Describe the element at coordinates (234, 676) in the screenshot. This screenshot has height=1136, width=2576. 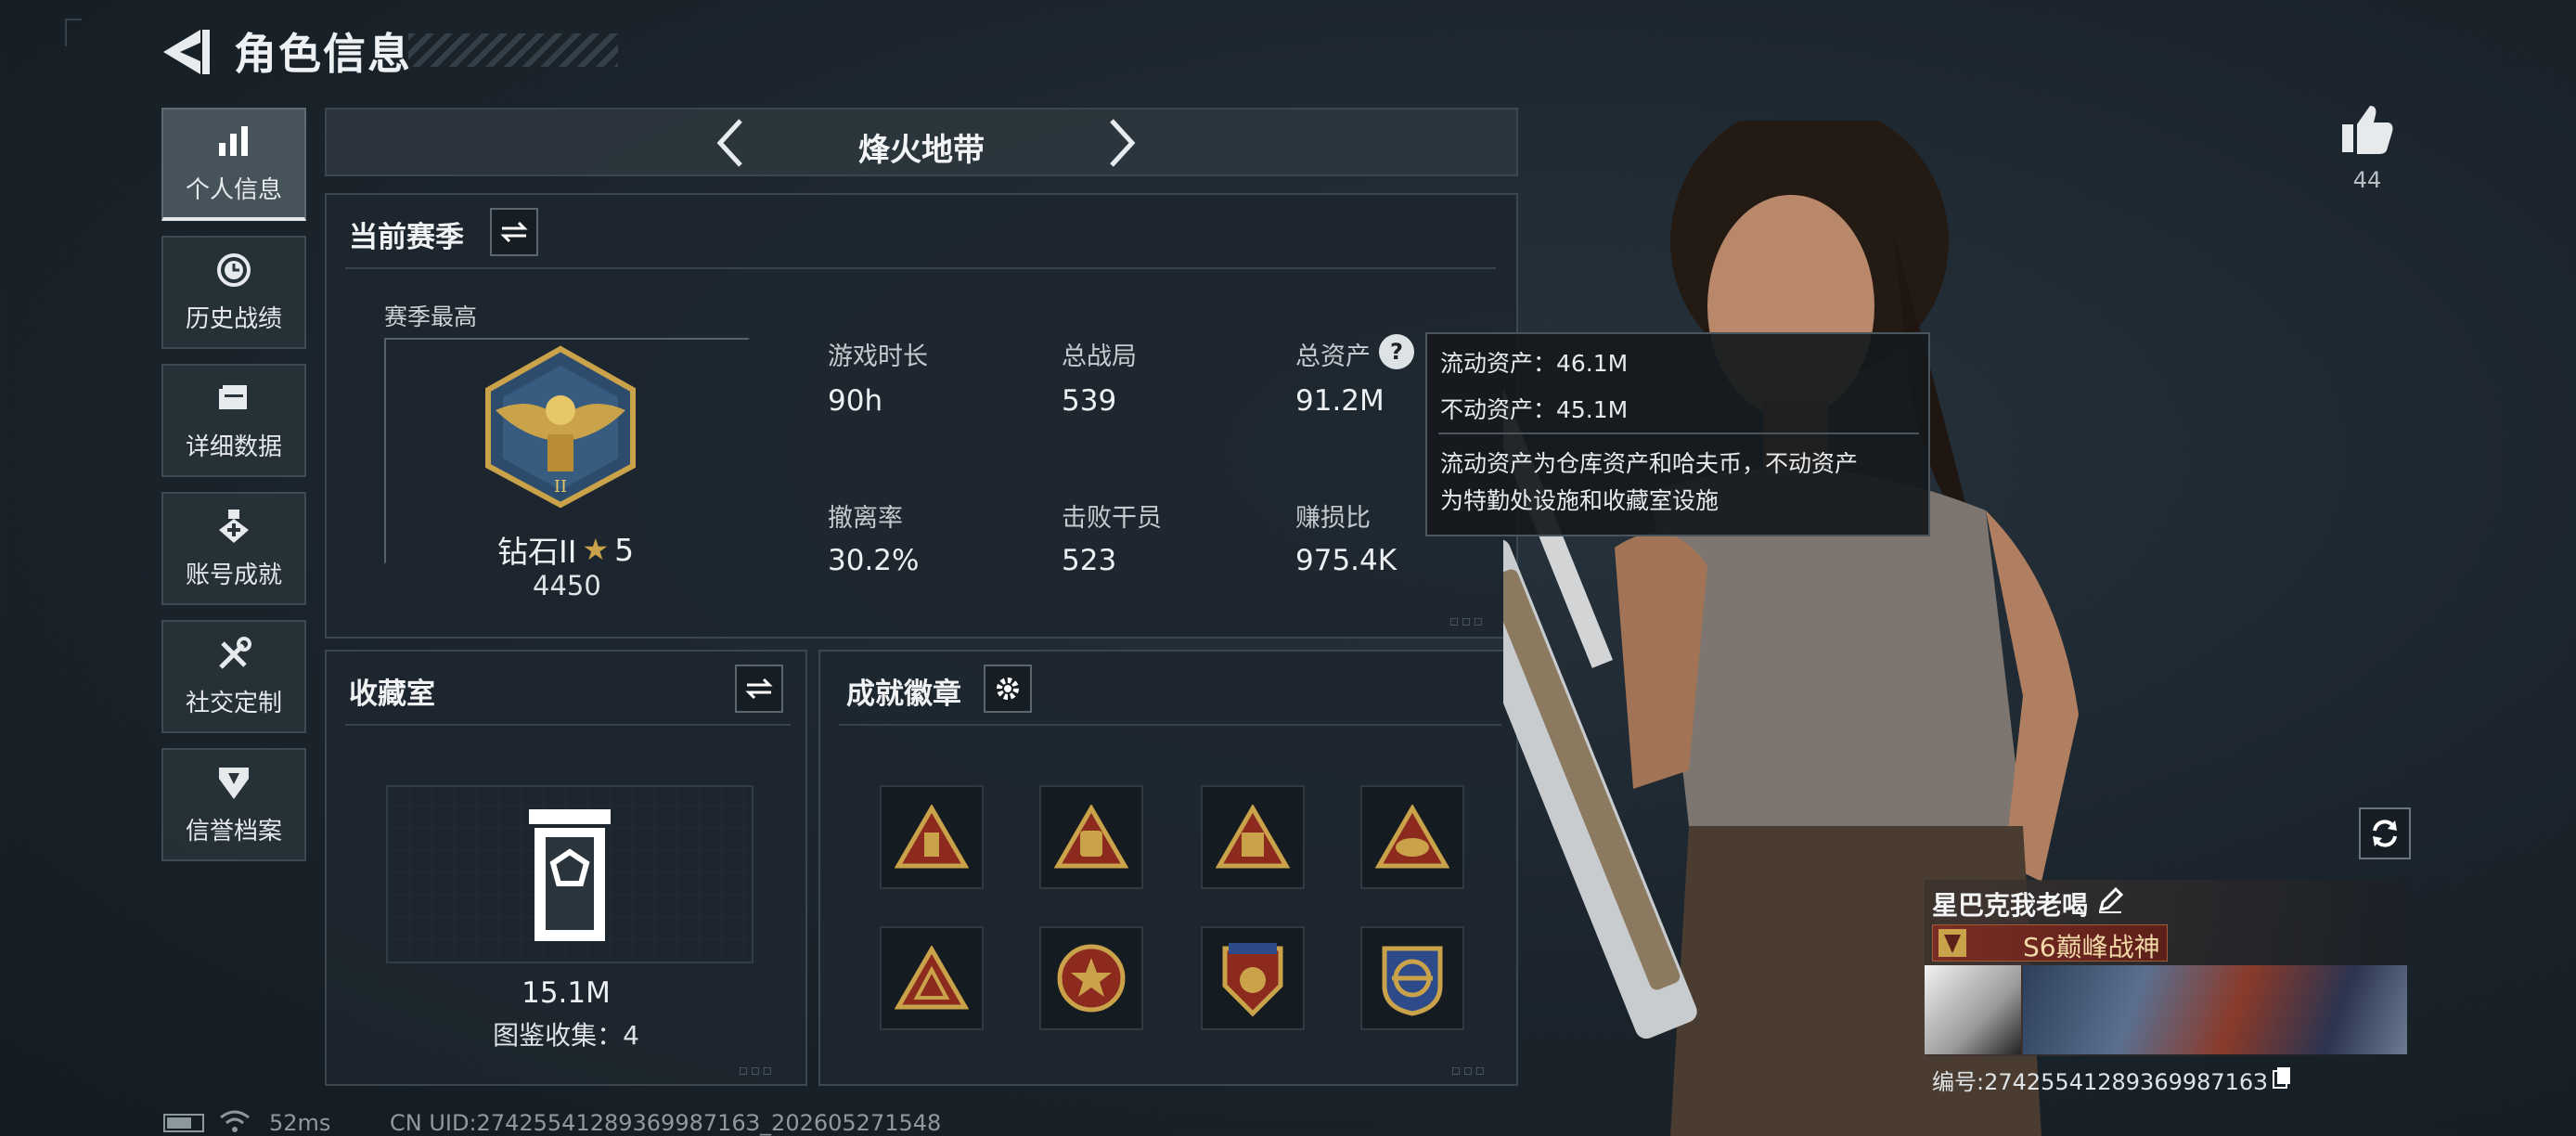
I see `sidebar-item-social: 社交定制` at that location.